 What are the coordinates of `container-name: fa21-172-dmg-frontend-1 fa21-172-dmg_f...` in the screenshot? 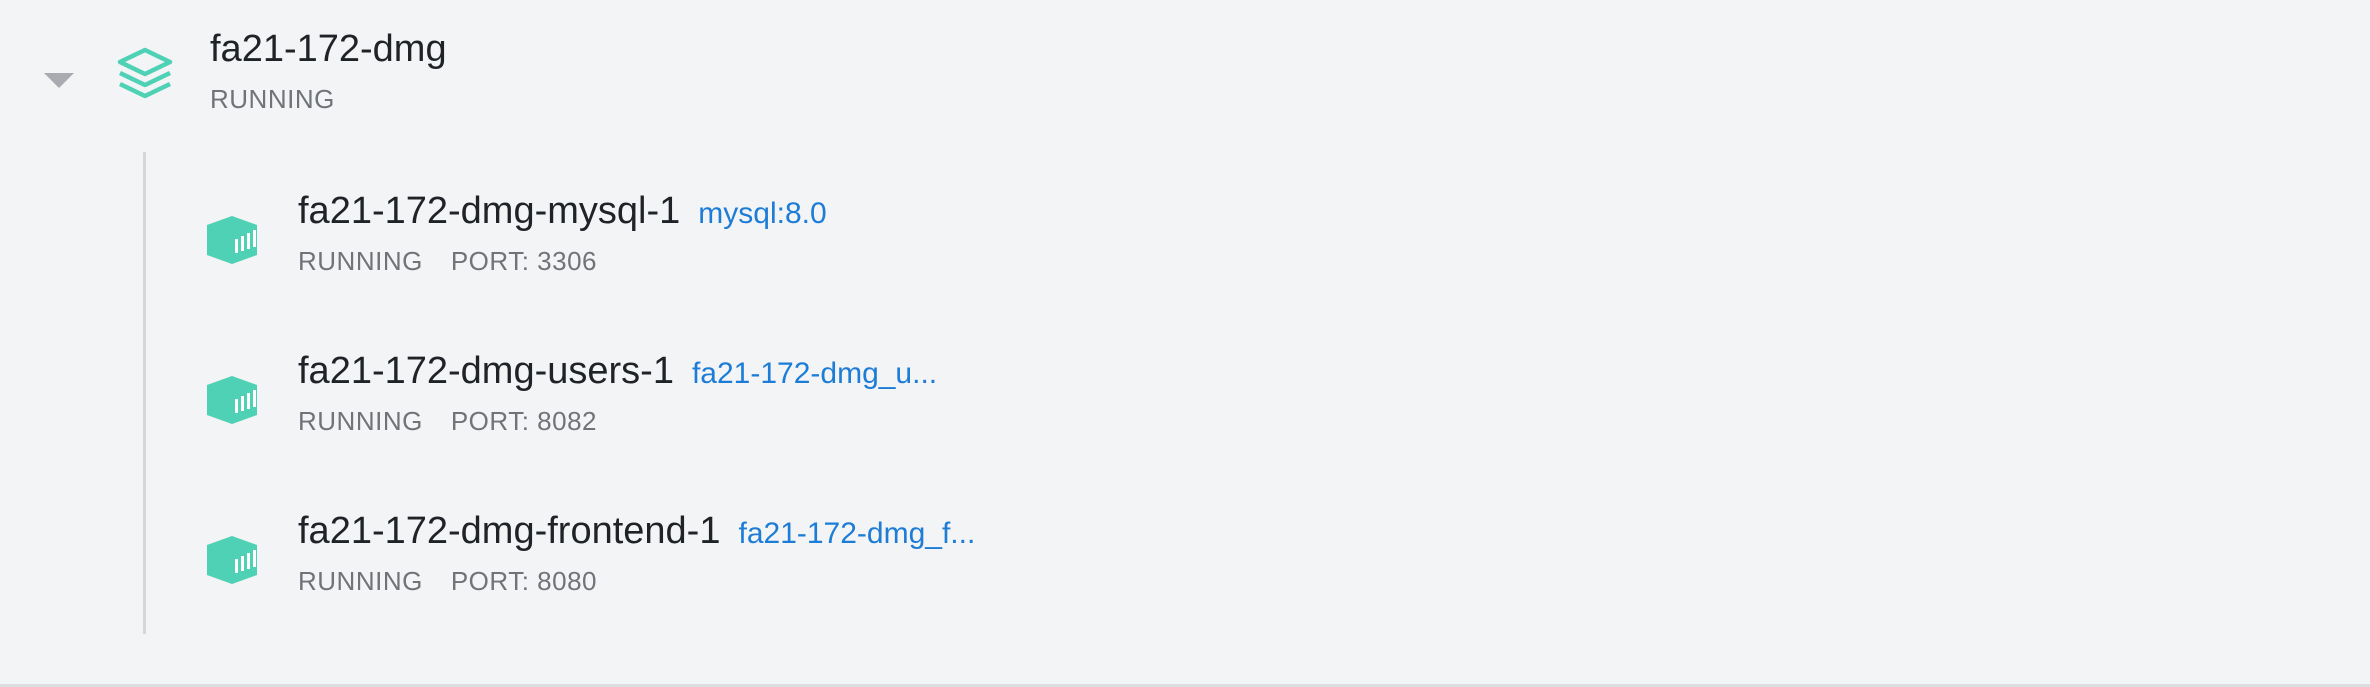 It's located at (636, 531).